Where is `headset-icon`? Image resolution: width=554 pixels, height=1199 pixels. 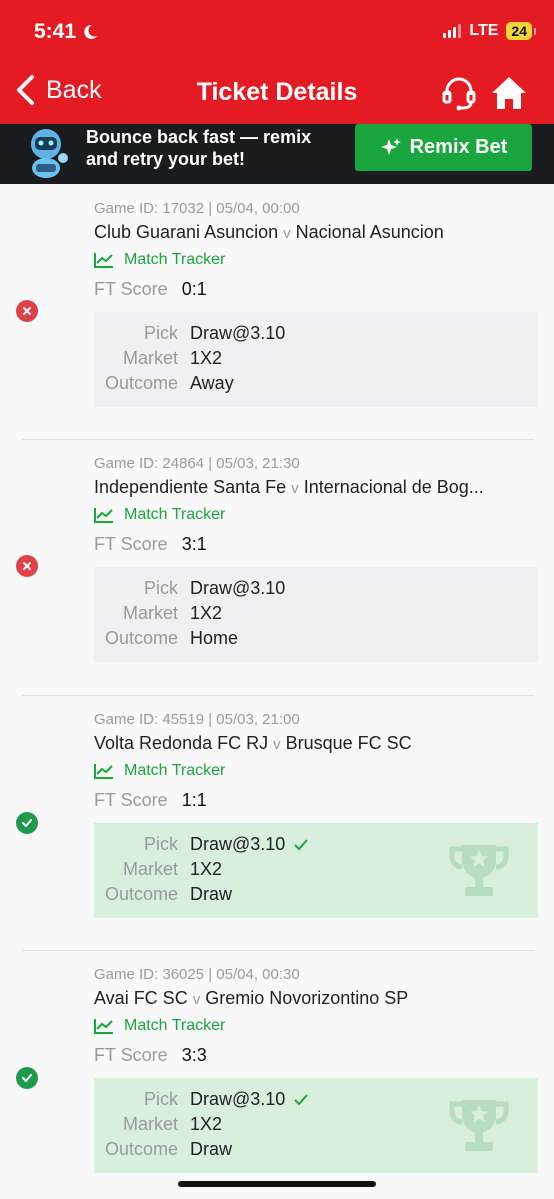
headset-icon is located at coordinates (459, 93).